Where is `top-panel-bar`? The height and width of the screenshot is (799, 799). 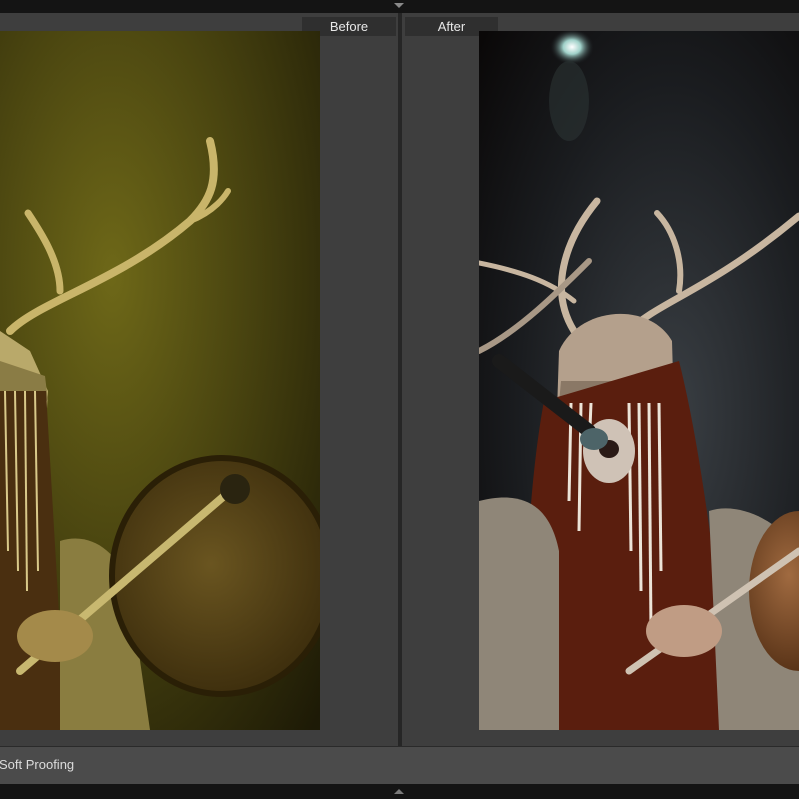
top-panel-bar is located at coordinates (399, 6).